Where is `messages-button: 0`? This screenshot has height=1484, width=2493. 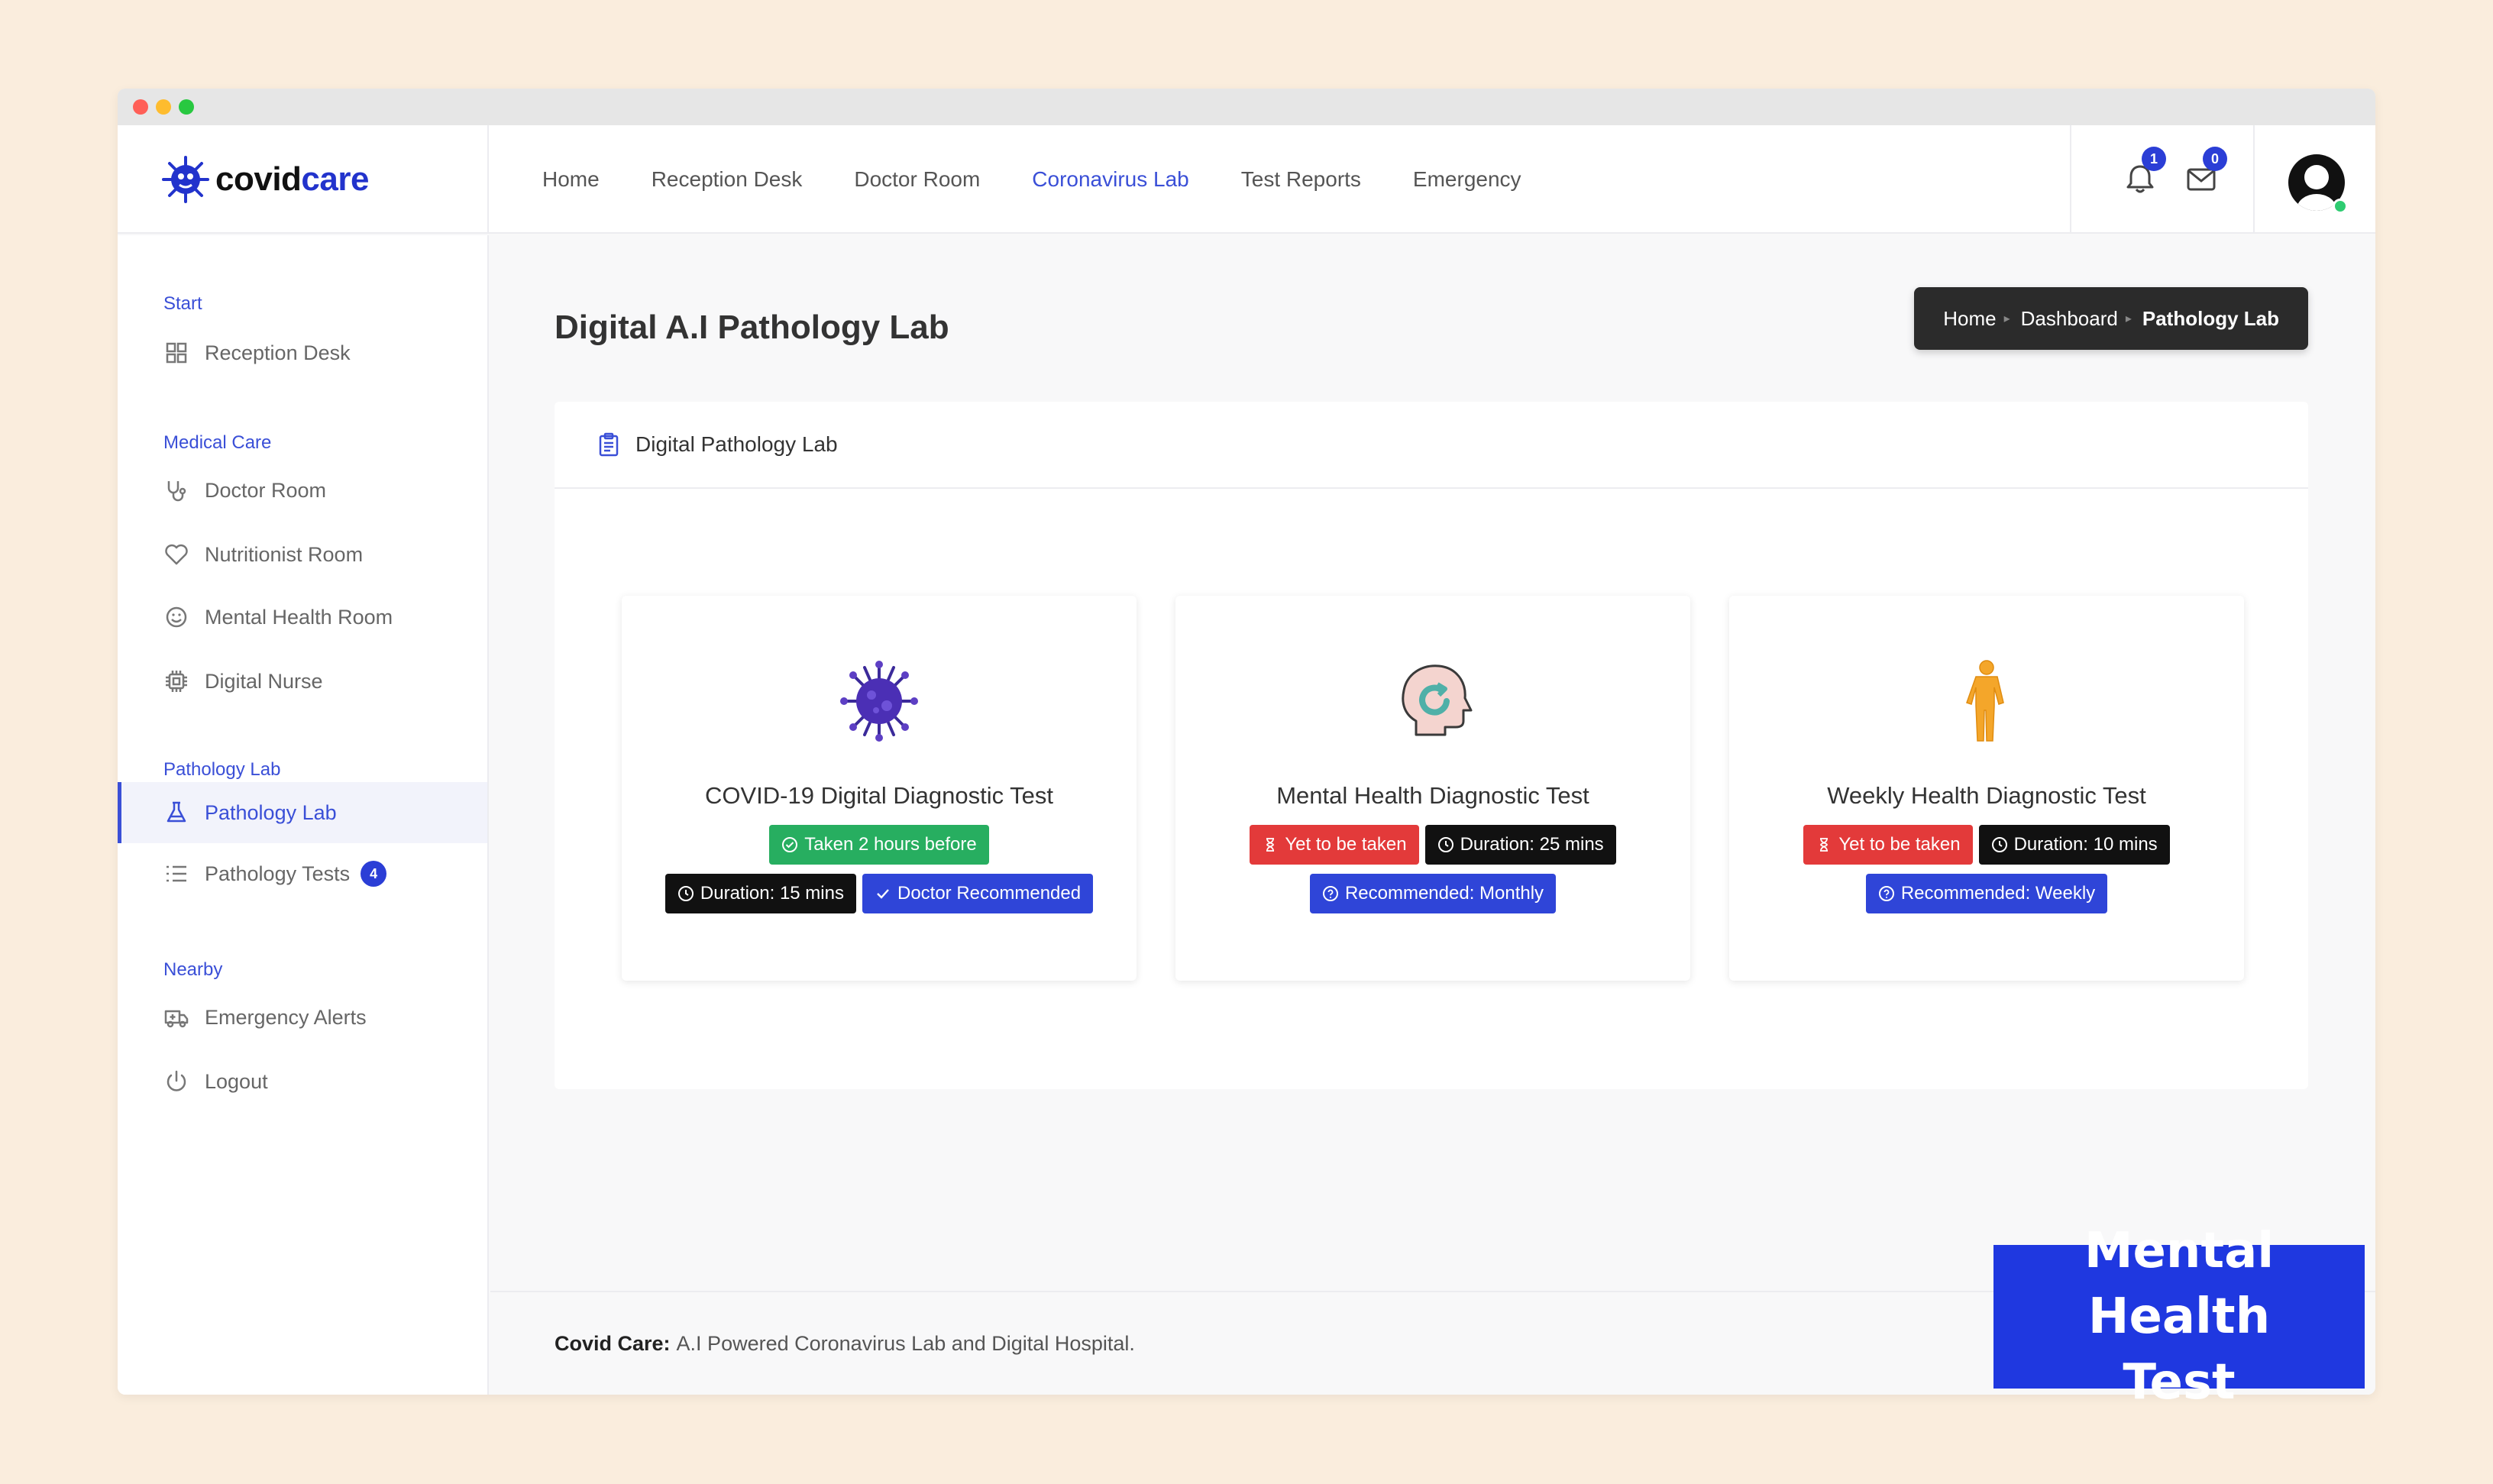
messages-button: 0 is located at coordinates (2203, 174).